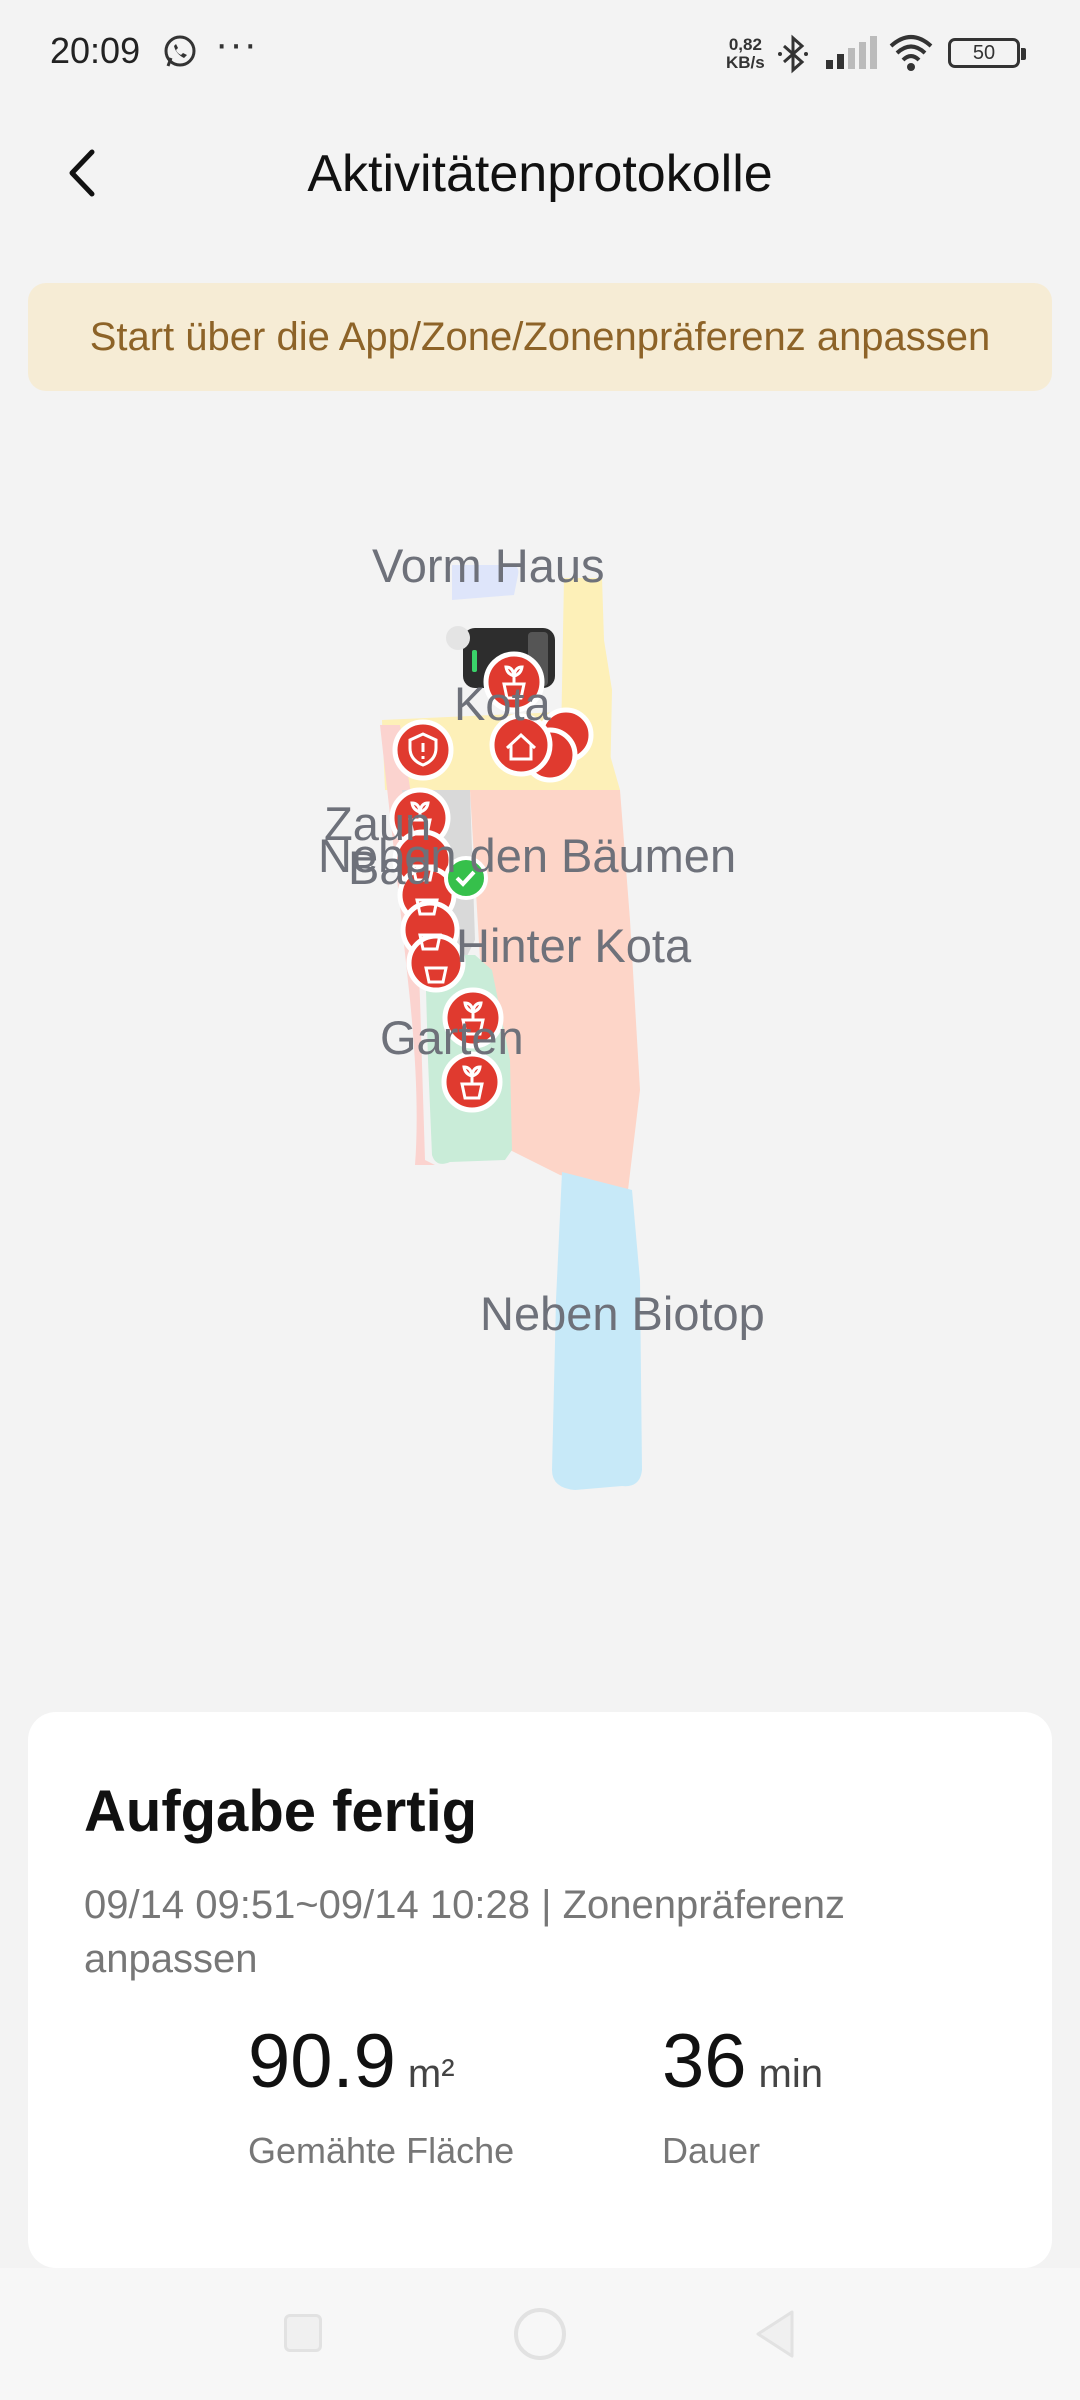 The width and height of the screenshot is (1080, 2400). Describe the element at coordinates (236, 44) in the screenshot. I see `more-dots-icon: ···` at that location.